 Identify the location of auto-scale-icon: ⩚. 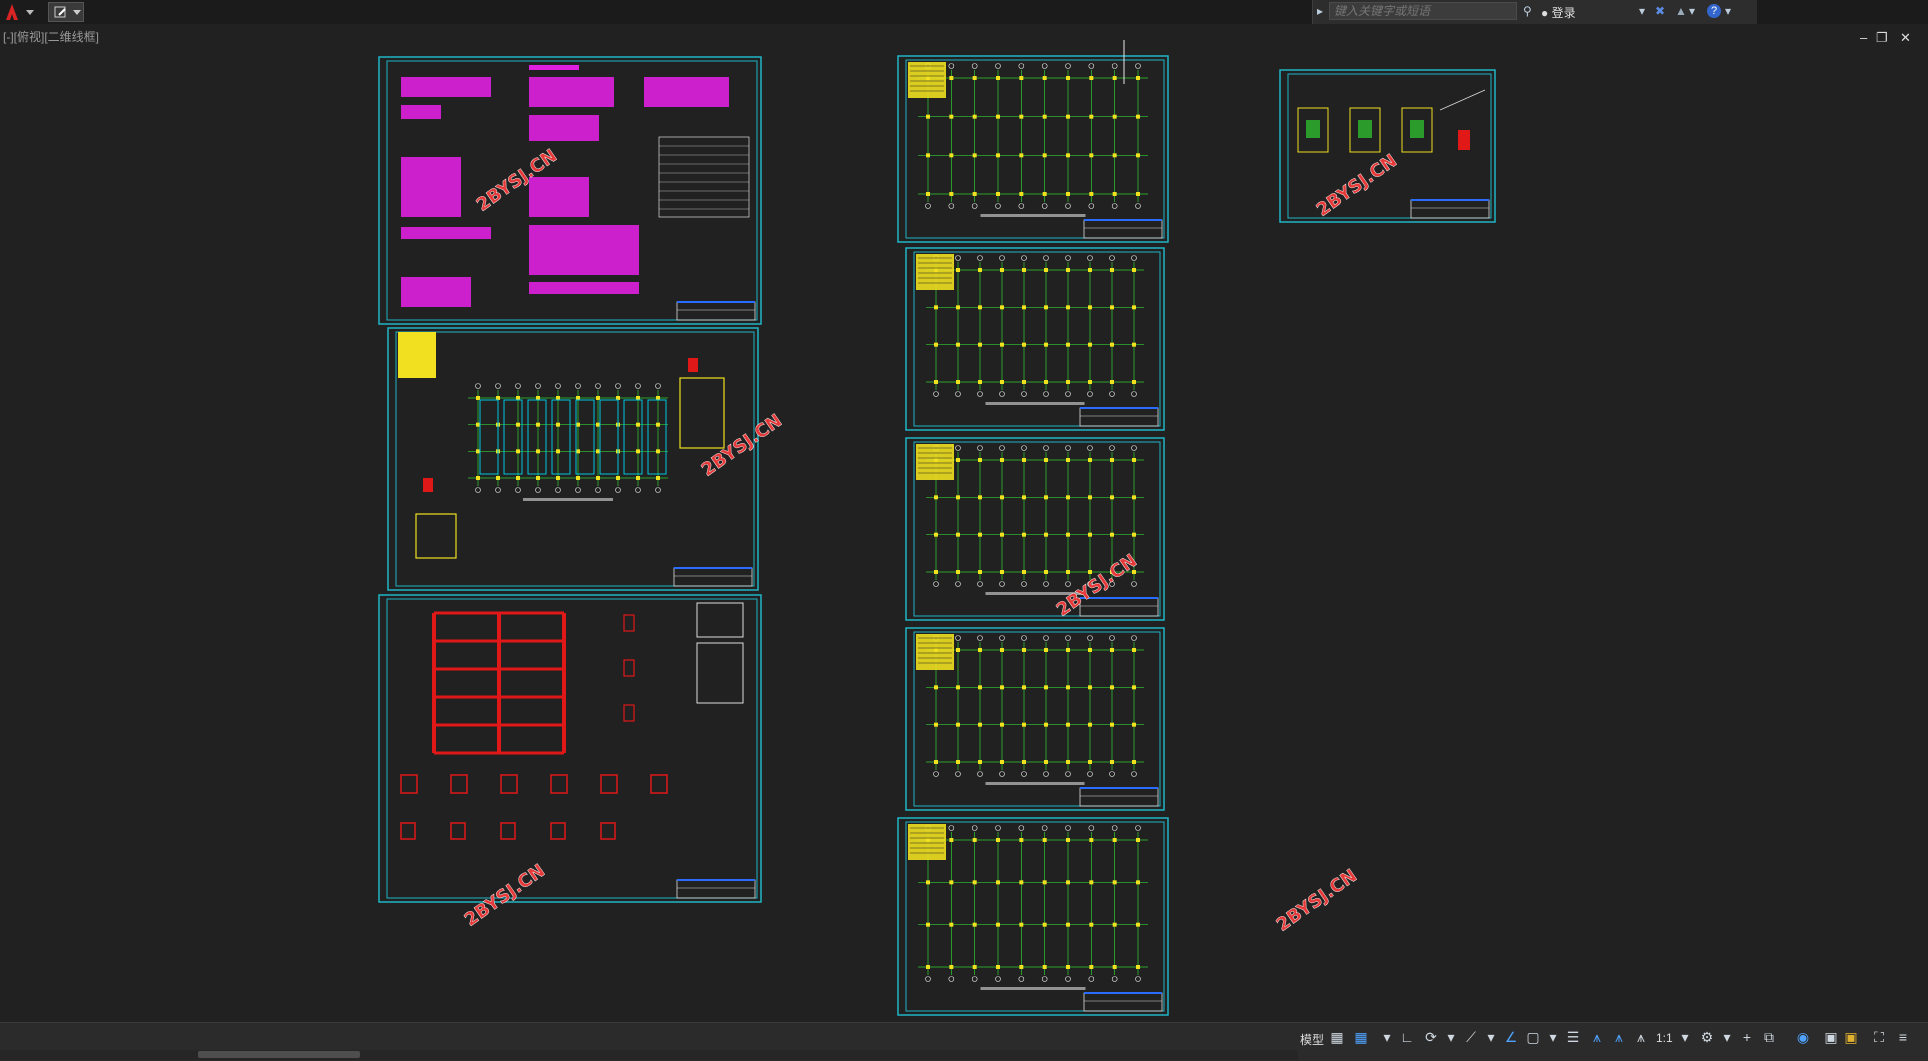
(1619, 1037).